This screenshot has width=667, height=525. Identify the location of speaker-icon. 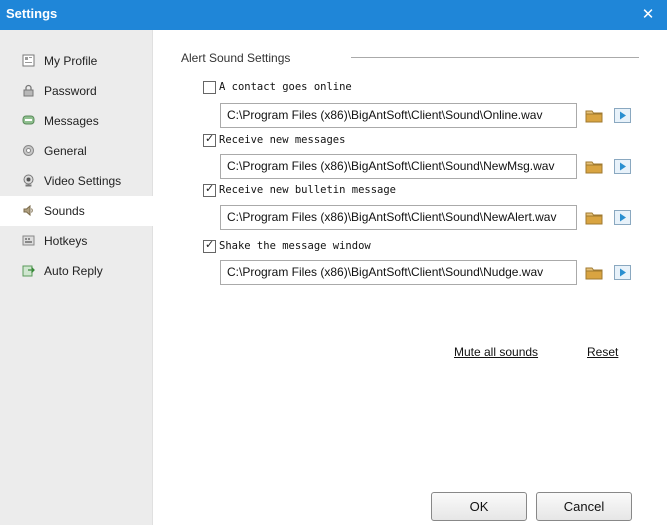
(28, 210).